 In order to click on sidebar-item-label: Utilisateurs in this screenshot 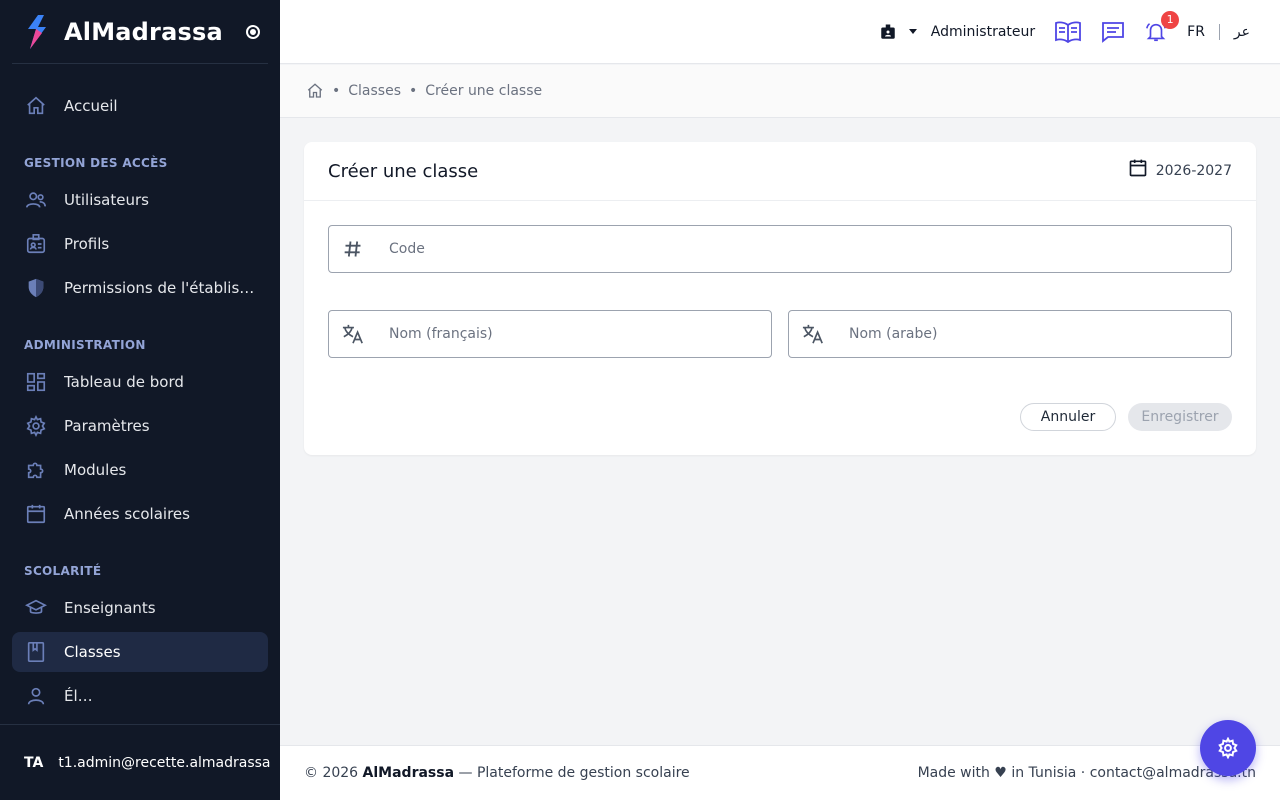, I will do `click(106, 200)`.